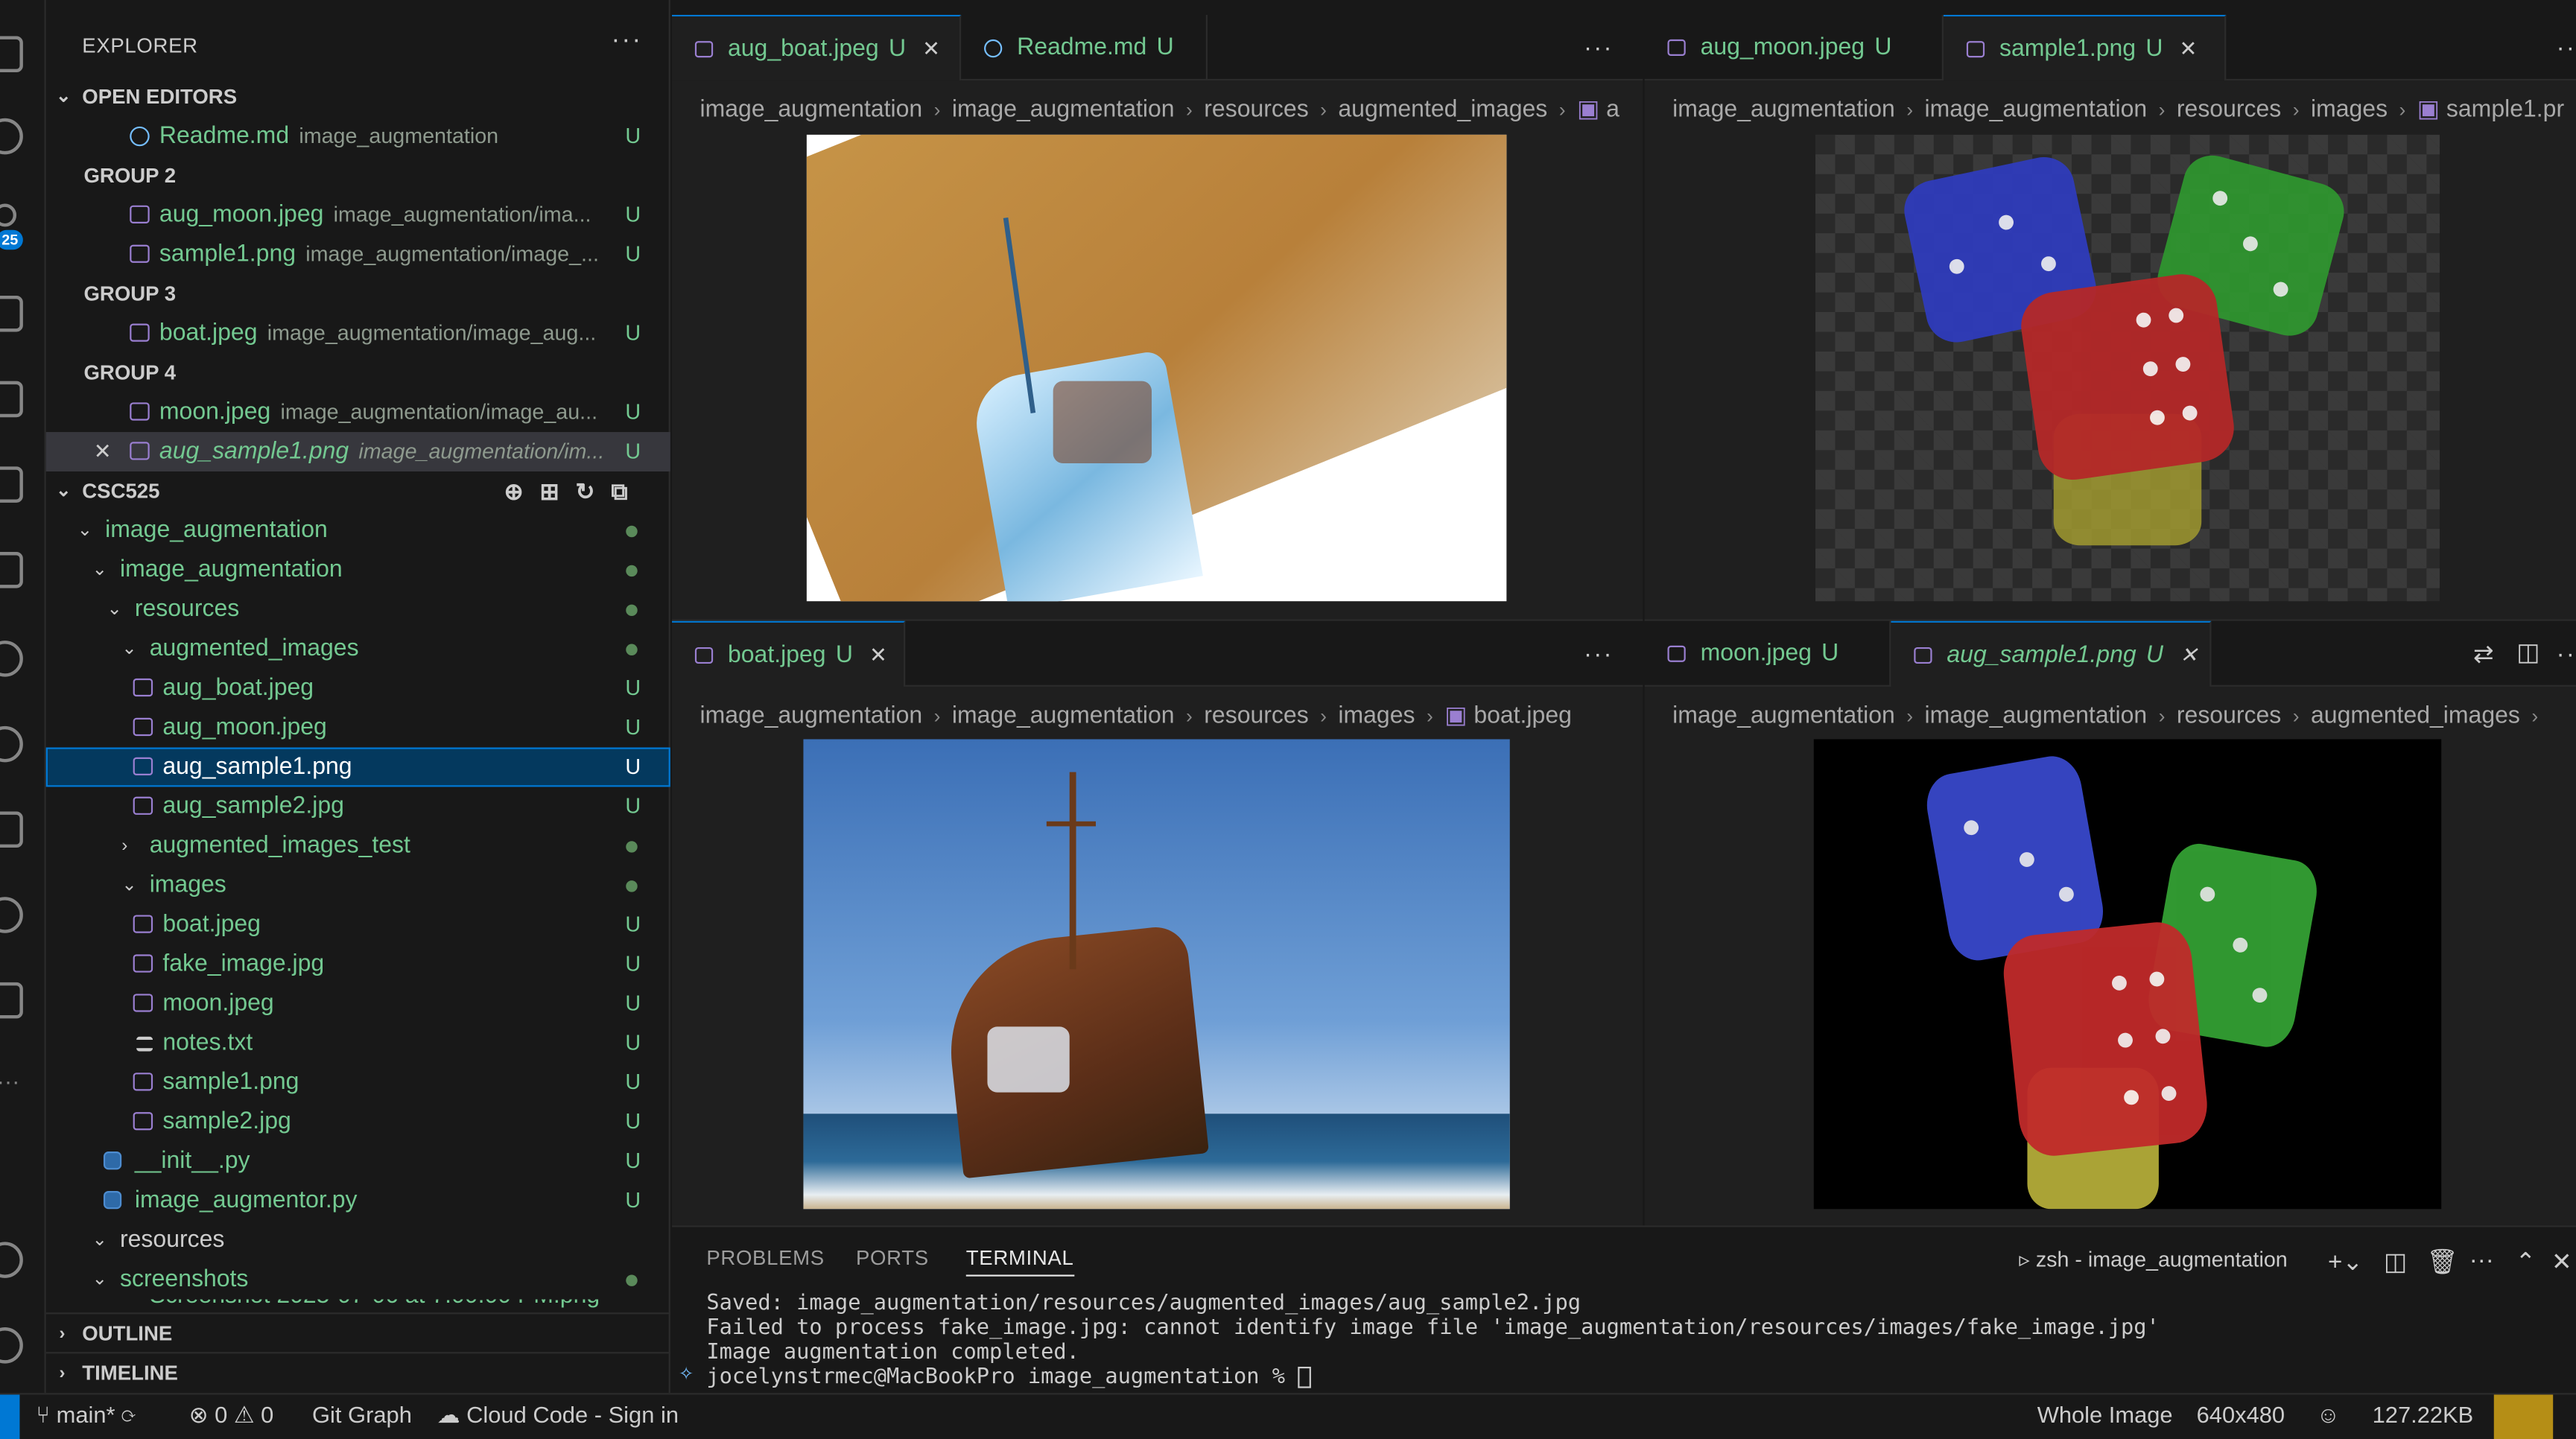 This screenshot has width=2576, height=1439. I want to click on problems-status: ⊗ 0 ⚠ 0, so click(232, 1415).